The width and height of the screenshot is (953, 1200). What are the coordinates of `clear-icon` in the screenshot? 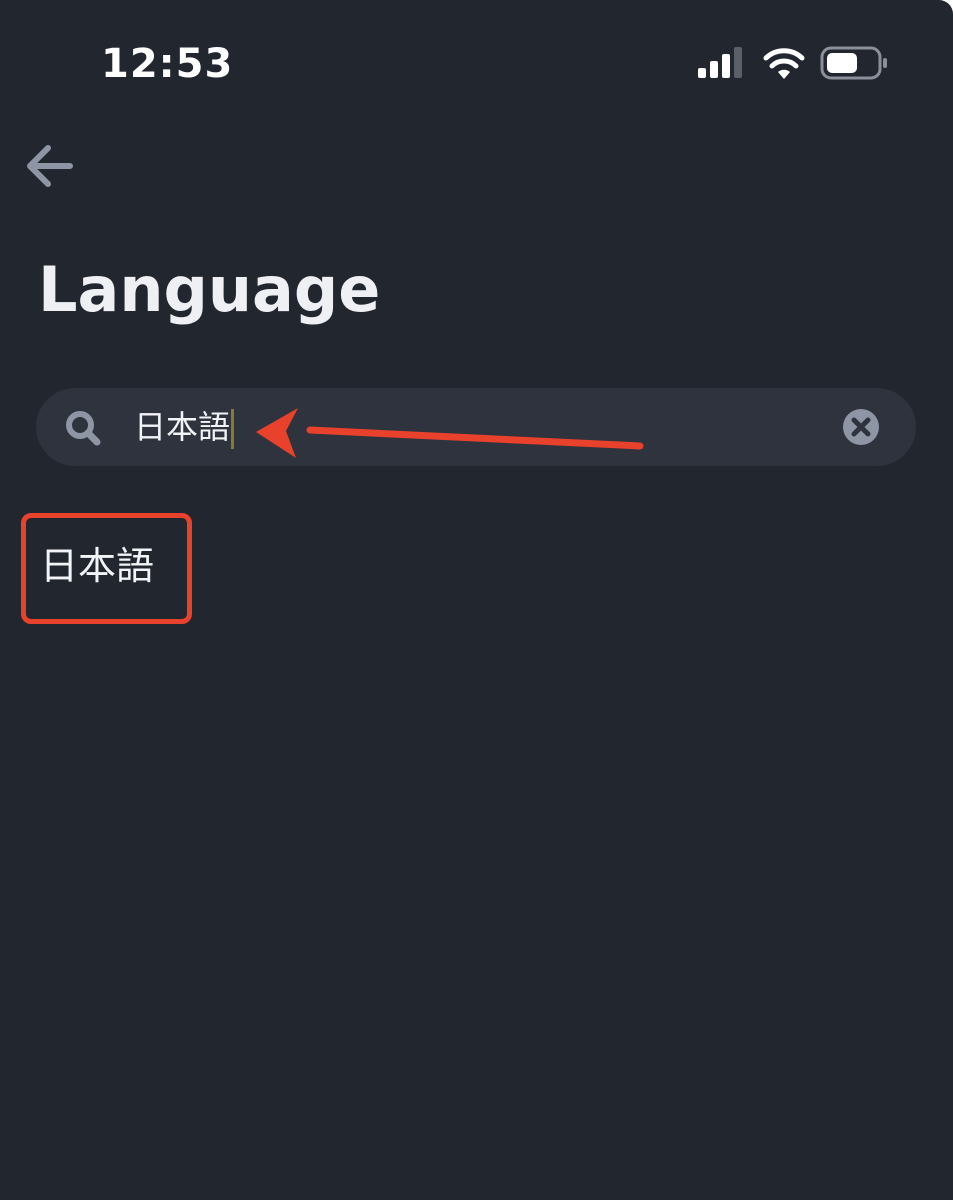 It's located at (861, 427).